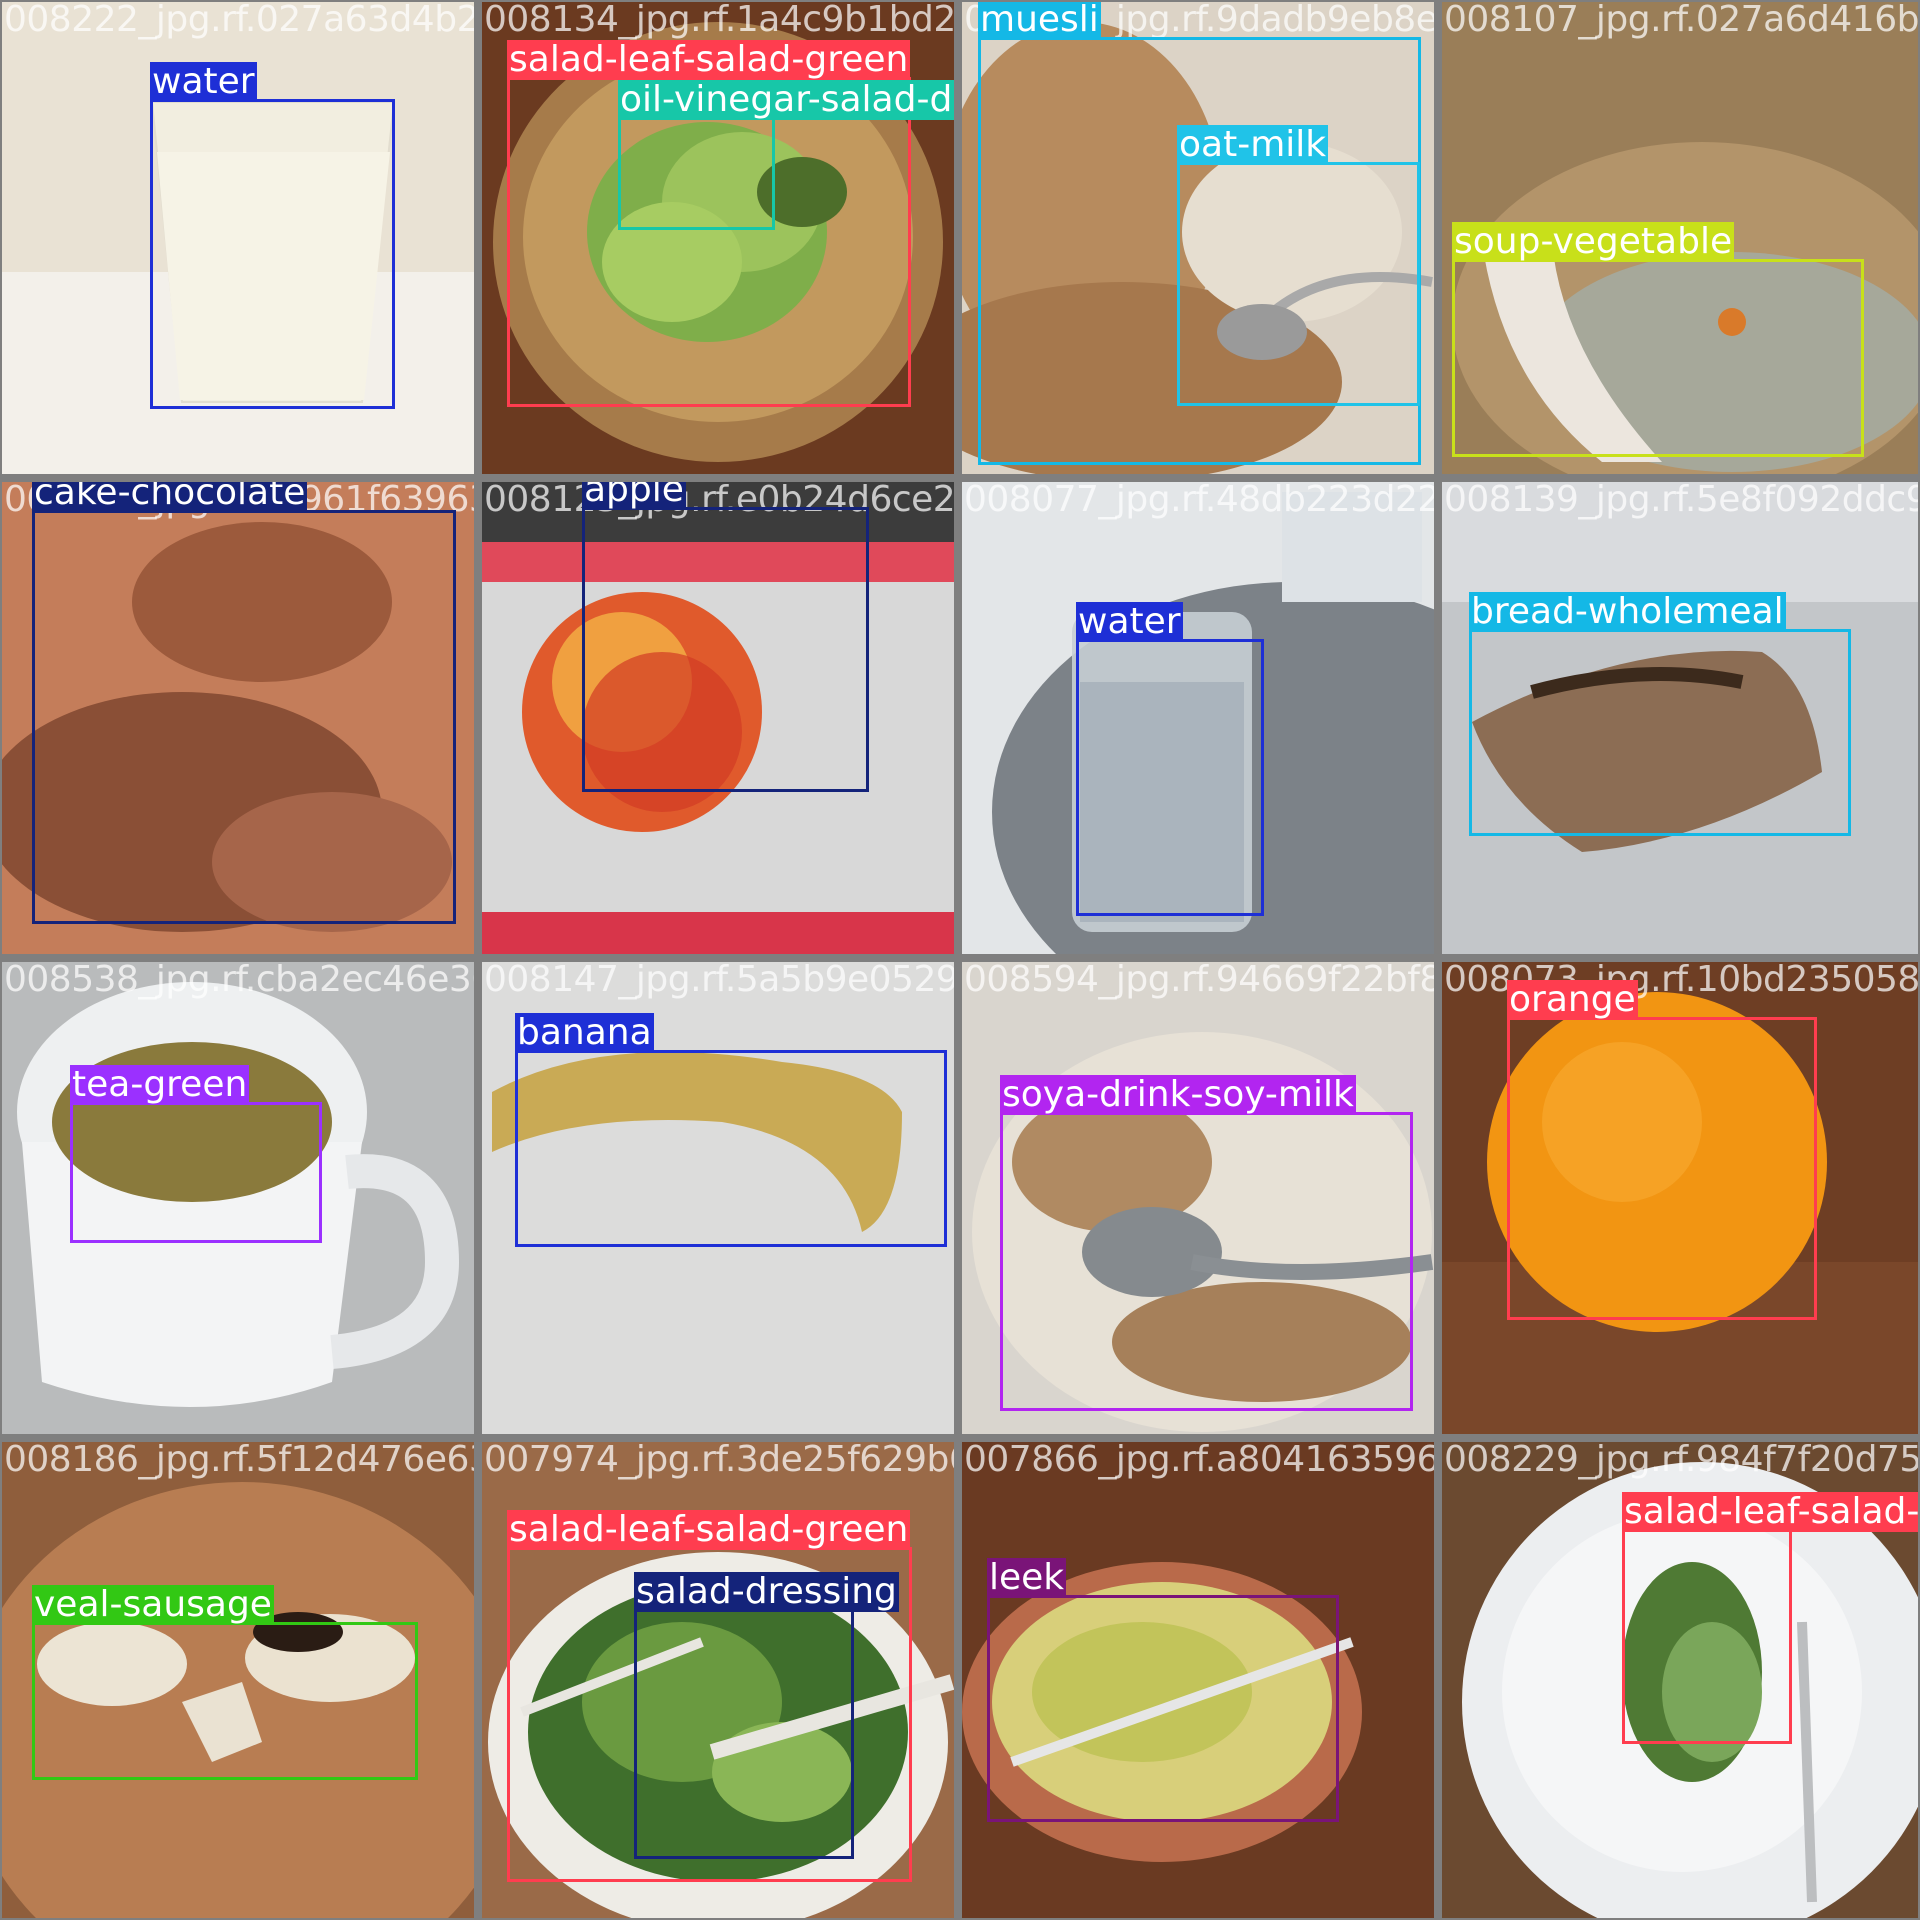 The width and height of the screenshot is (1920, 1920). What do you see at coordinates (766, 1591) in the screenshot?
I see `bbox-label: salad-dressing` at bounding box center [766, 1591].